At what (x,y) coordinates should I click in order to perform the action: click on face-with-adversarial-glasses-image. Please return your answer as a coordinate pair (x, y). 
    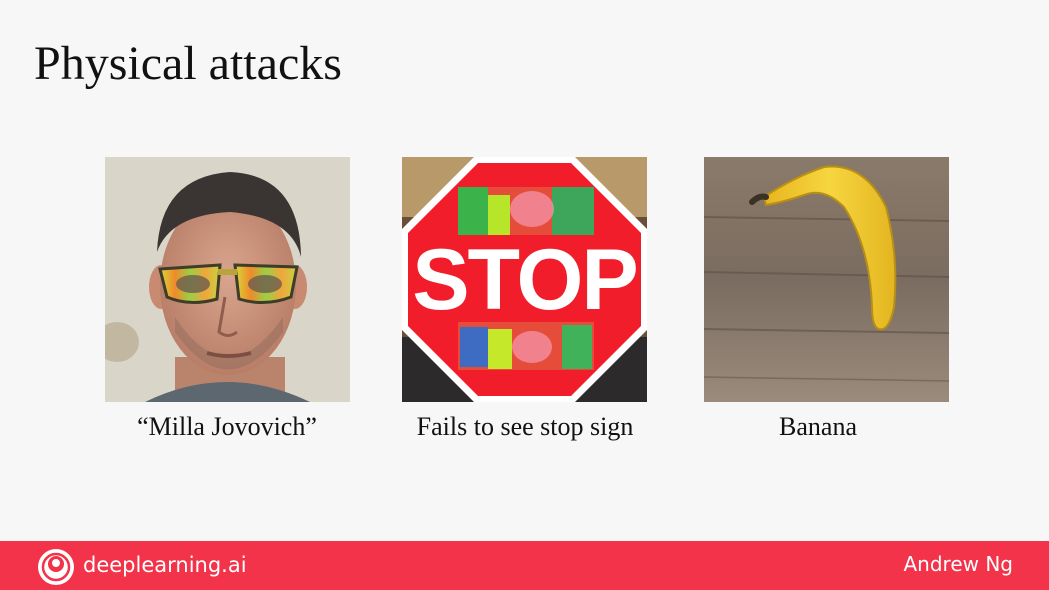
    Looking at the image, I should click on (227, 279).